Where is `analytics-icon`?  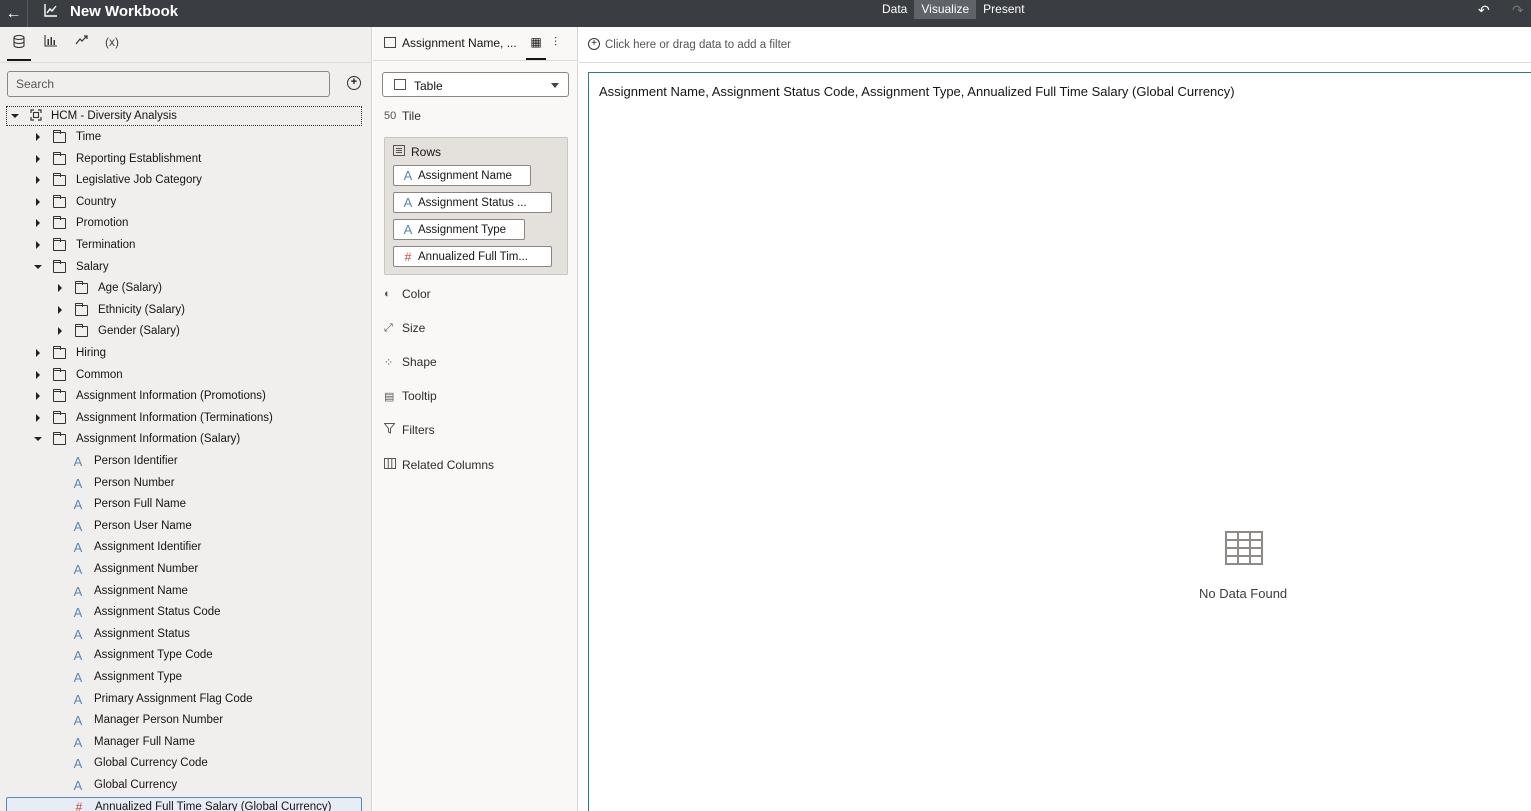 analytics-icon is located at coordinates (81, 48).